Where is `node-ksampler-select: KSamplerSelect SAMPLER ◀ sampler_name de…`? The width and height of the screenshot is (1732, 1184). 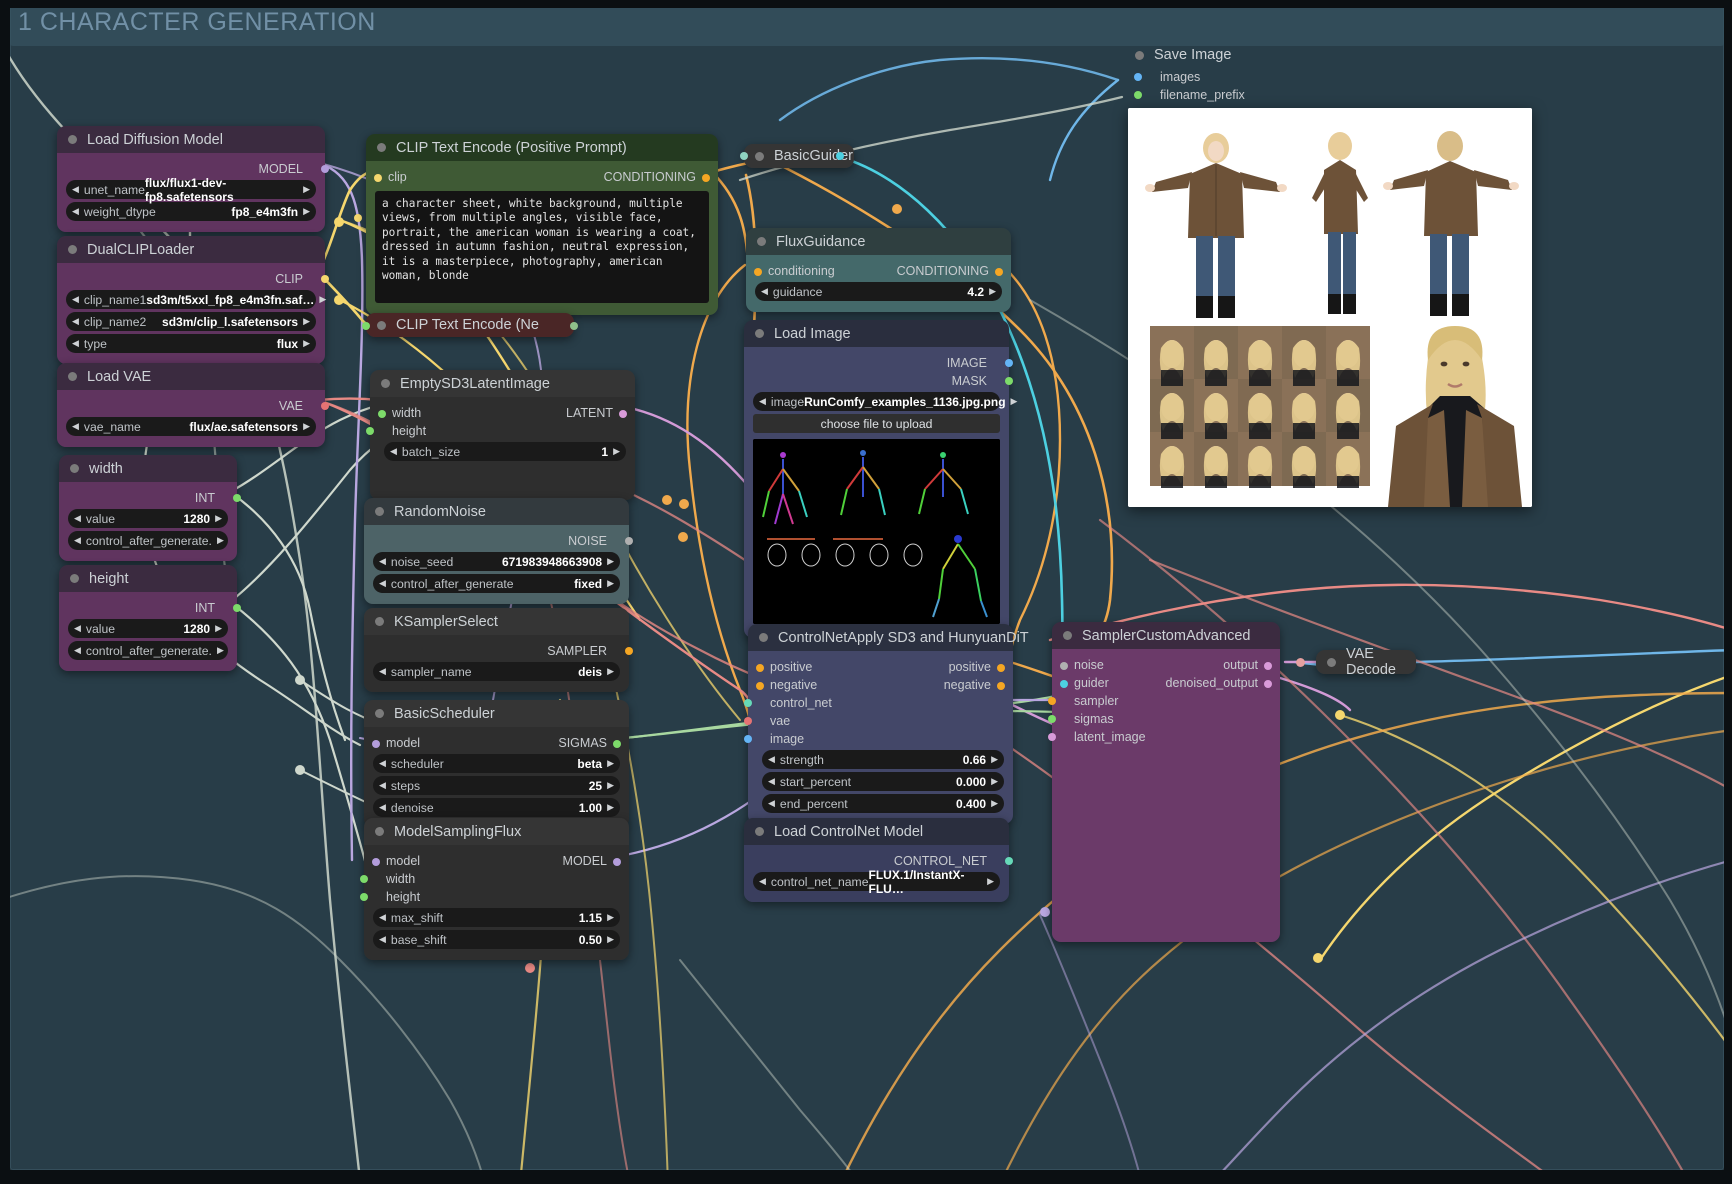 node-ksampler-select: KSamplerSelect SAMPLER ◀ sampler_name de… is located at coordinates (498, 650).